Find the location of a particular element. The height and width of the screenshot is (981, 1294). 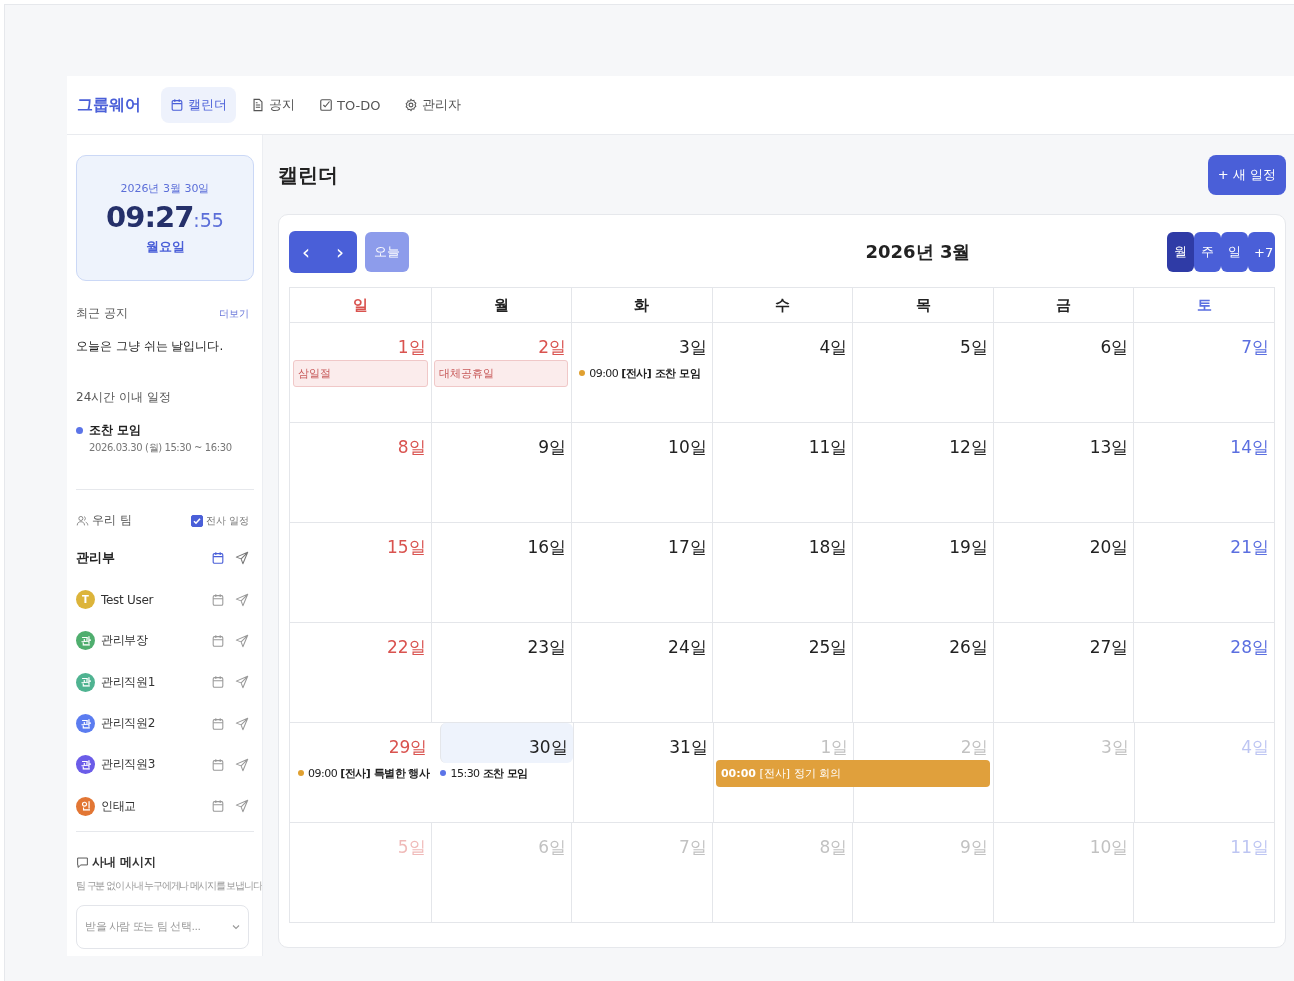

holiday-label: 대체공휴일 is located at coordinates (501, 373).